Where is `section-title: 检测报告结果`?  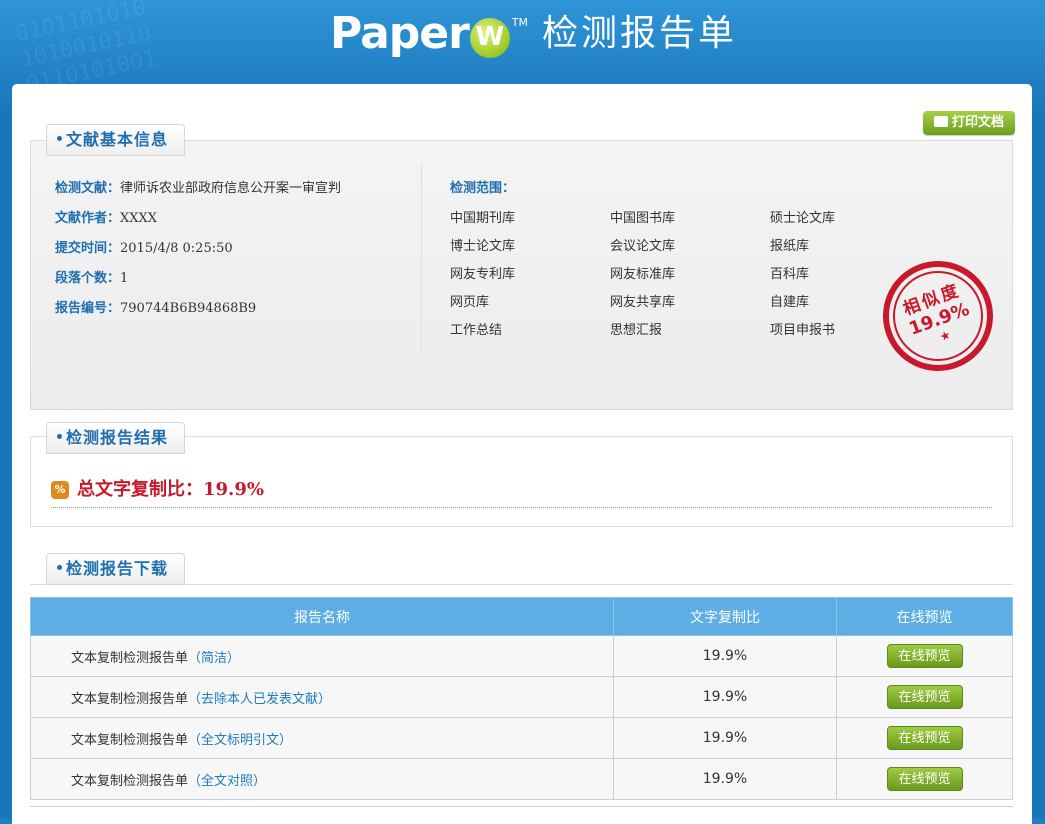 section-title: 检测报告结果 is located at coordinates (117, 437).